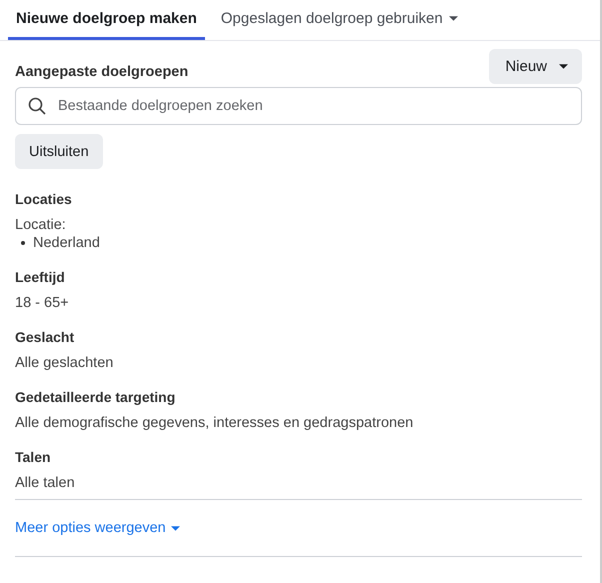  What do you see at coordinates (97, 528) in the screenshot?
I see `more-options-link: Meer opties weergeven` at bounding box center [97, 528].